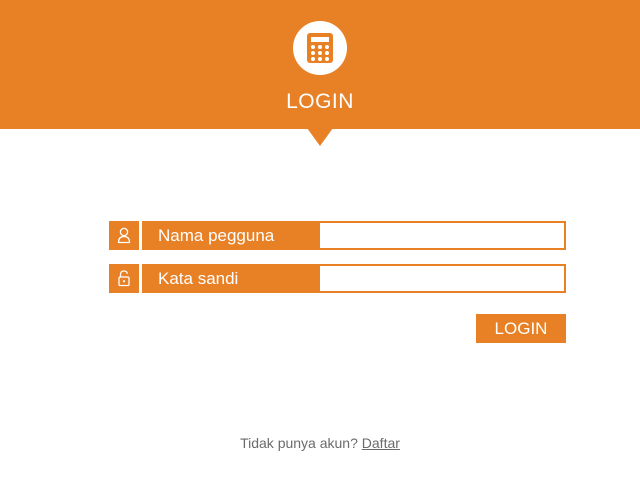 This screenshot has height=480, width=640. What do you see at coordinates (124, 278) in the screenshot?
I see `lock-icon` at bounding box center [124, 278].